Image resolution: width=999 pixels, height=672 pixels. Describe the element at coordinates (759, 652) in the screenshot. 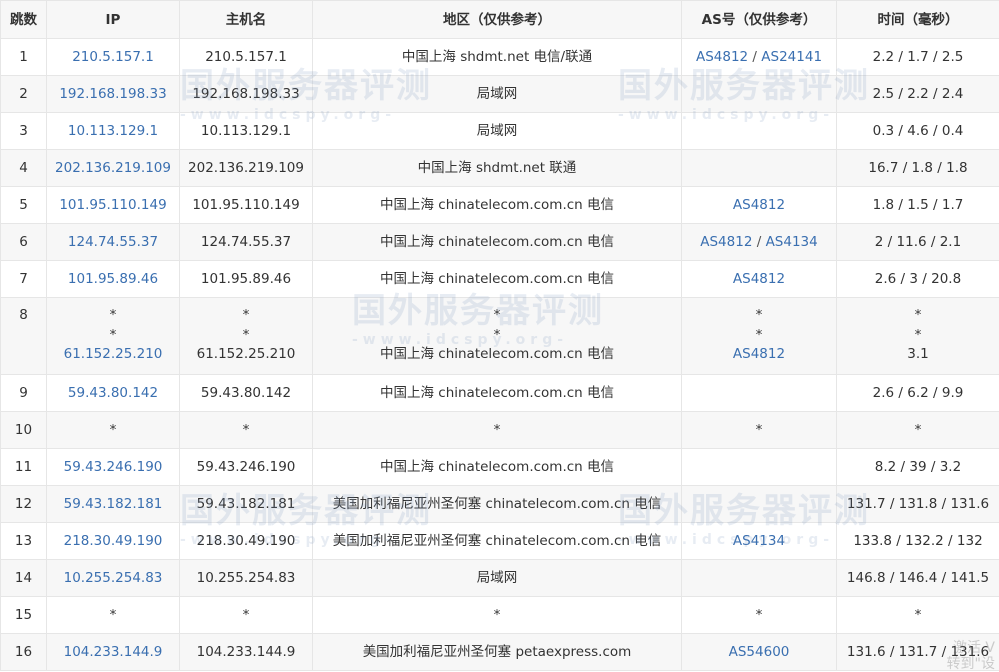

I see `as-link: AS54600` at that location.